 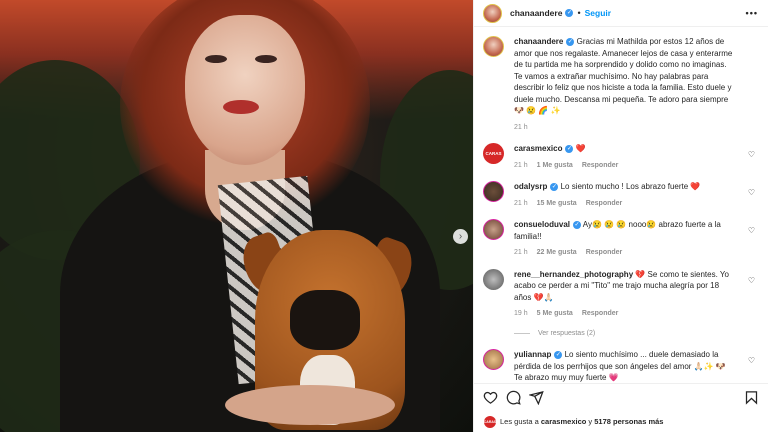 What do you see at coordinates (621, 397) in the screenshot?
I see `action-bar` at bounding box center [621, 397].